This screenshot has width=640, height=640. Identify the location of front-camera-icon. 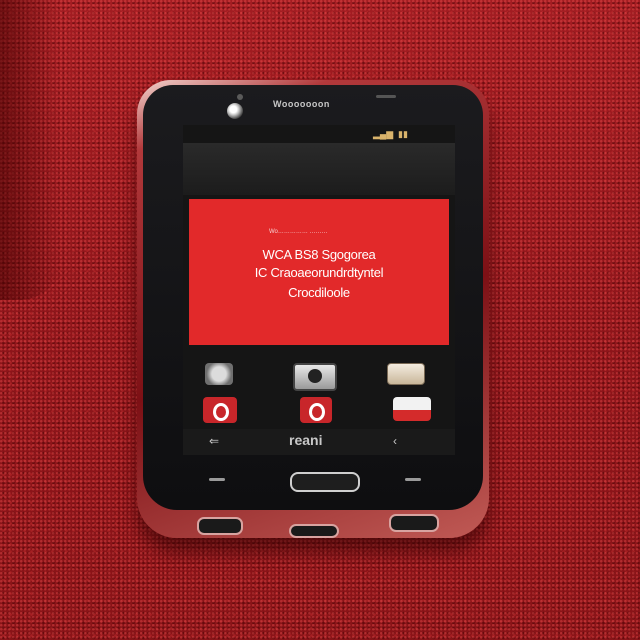
(235, 111).